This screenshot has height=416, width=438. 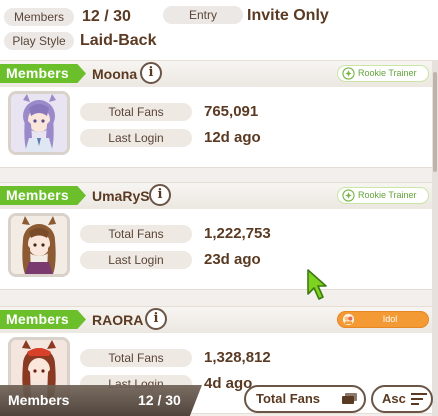 I want to click on total-fans-value: 1,328,812, so click(x=237, y=357).